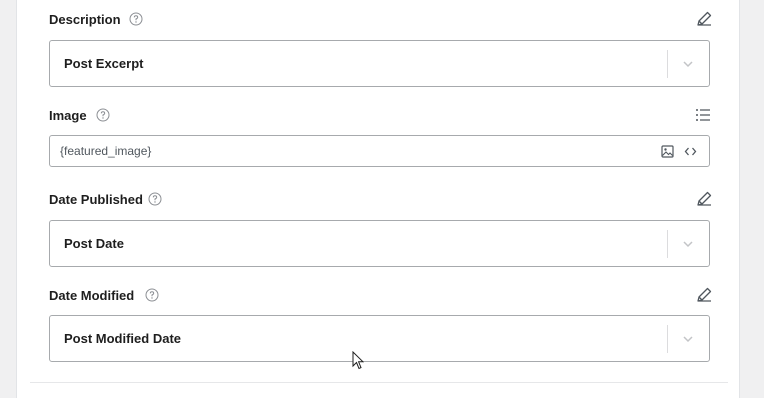  What do you see at coordinates (379, 63) in the screenshot?
I see `description-select: Post Excerpt` at bounding box center [379, 63].